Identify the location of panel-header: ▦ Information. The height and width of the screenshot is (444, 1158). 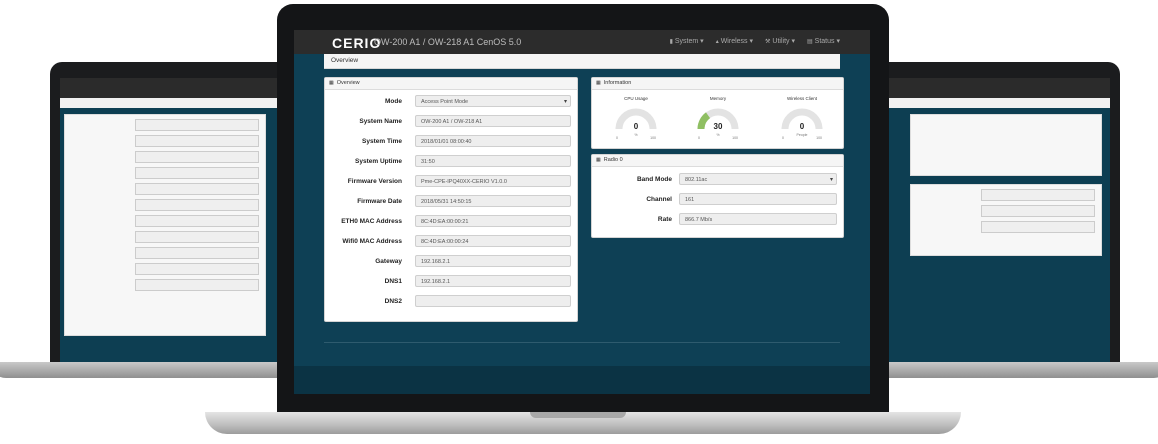
(717, 84).